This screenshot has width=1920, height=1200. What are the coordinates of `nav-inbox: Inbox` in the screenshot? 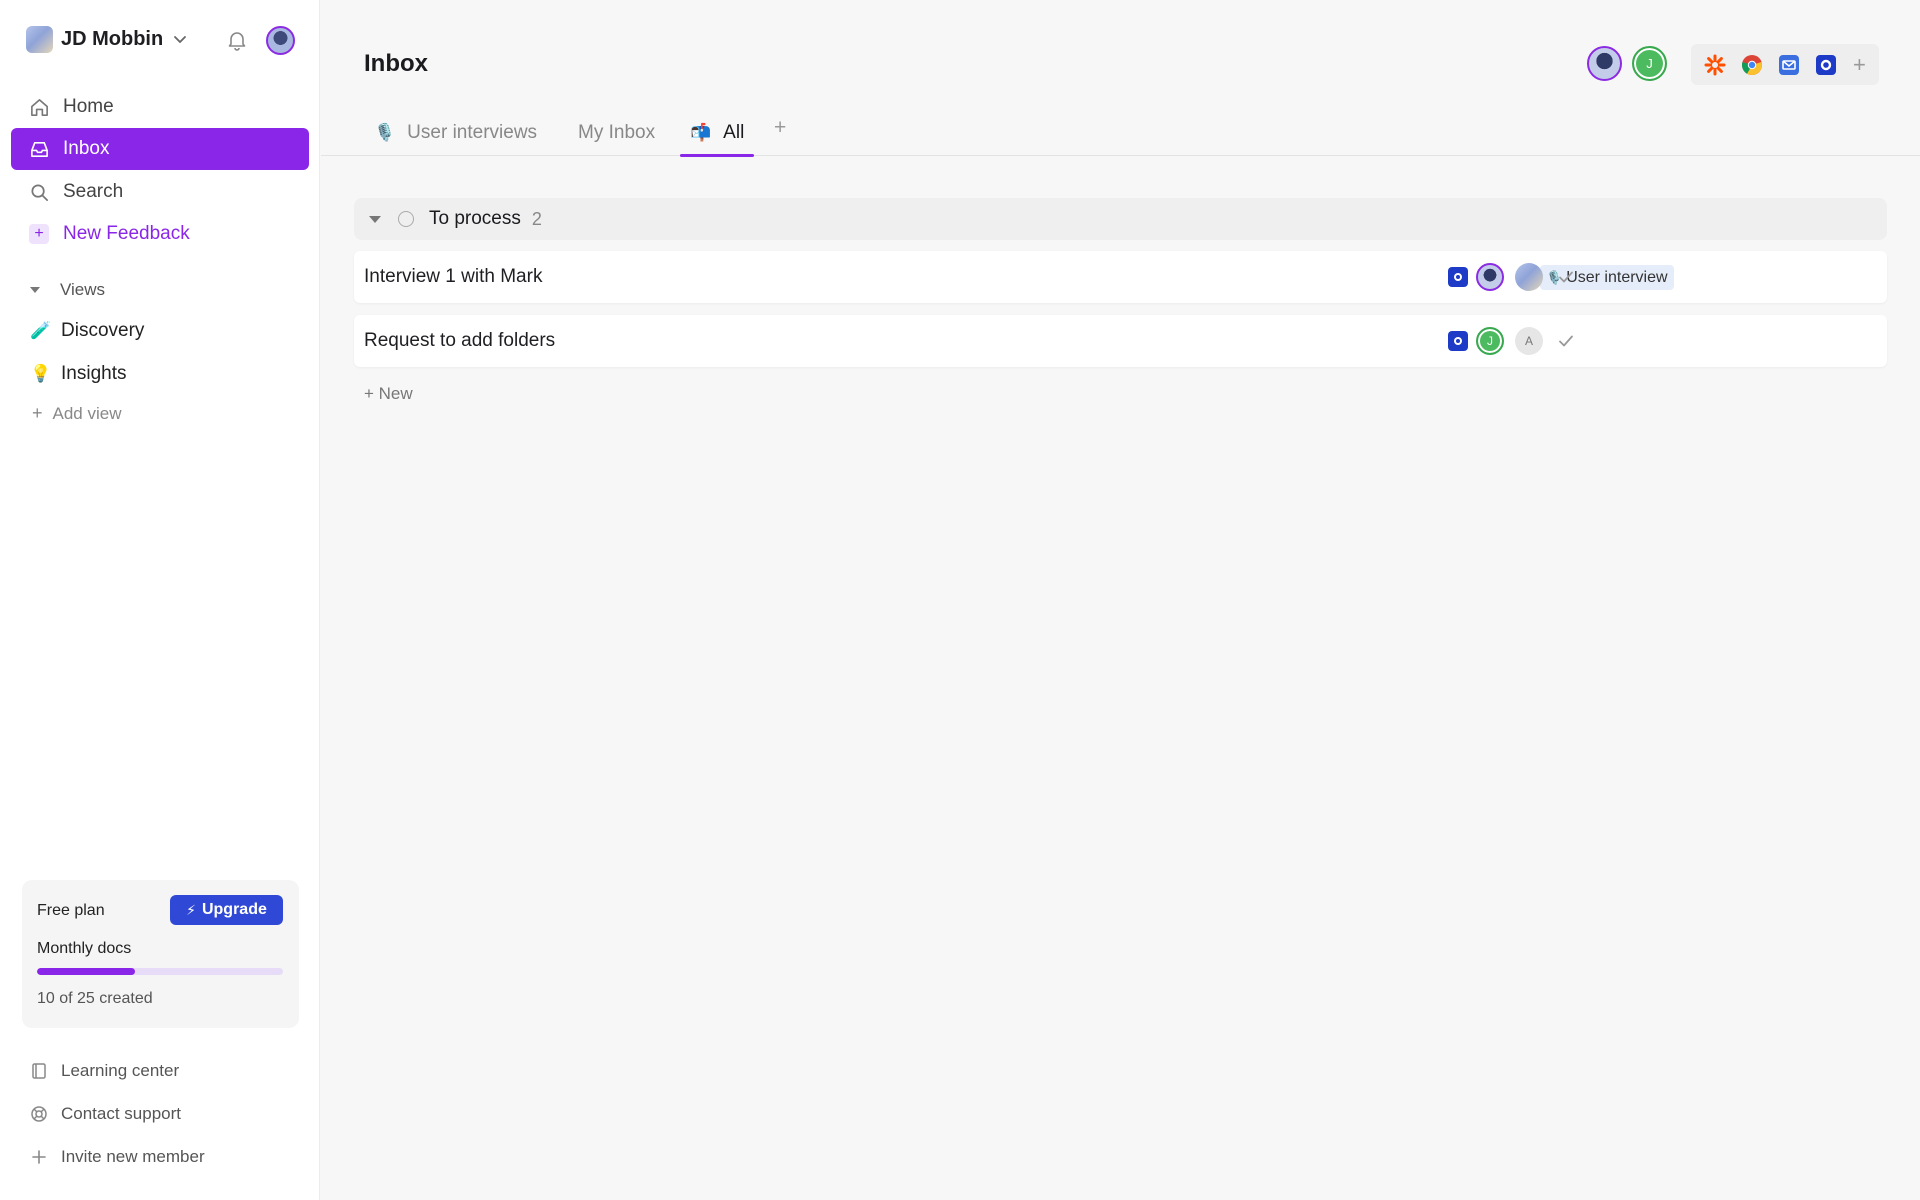 It's located at (160, 149).